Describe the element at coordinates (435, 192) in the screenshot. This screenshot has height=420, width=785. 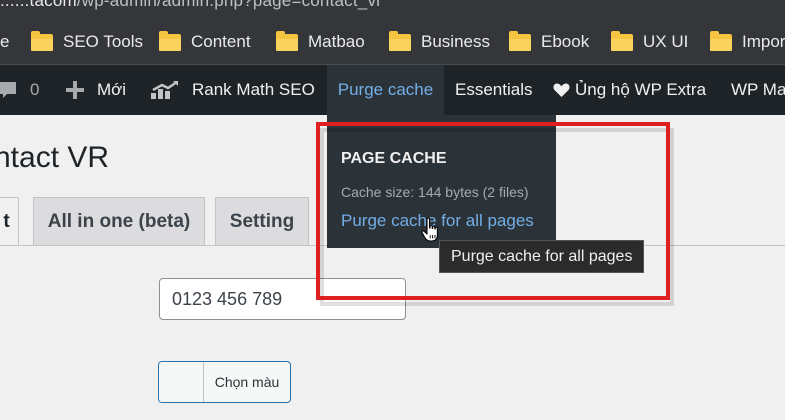
I see `cache-size-text: Cache size: 144 bytes (2 files)` at that location.